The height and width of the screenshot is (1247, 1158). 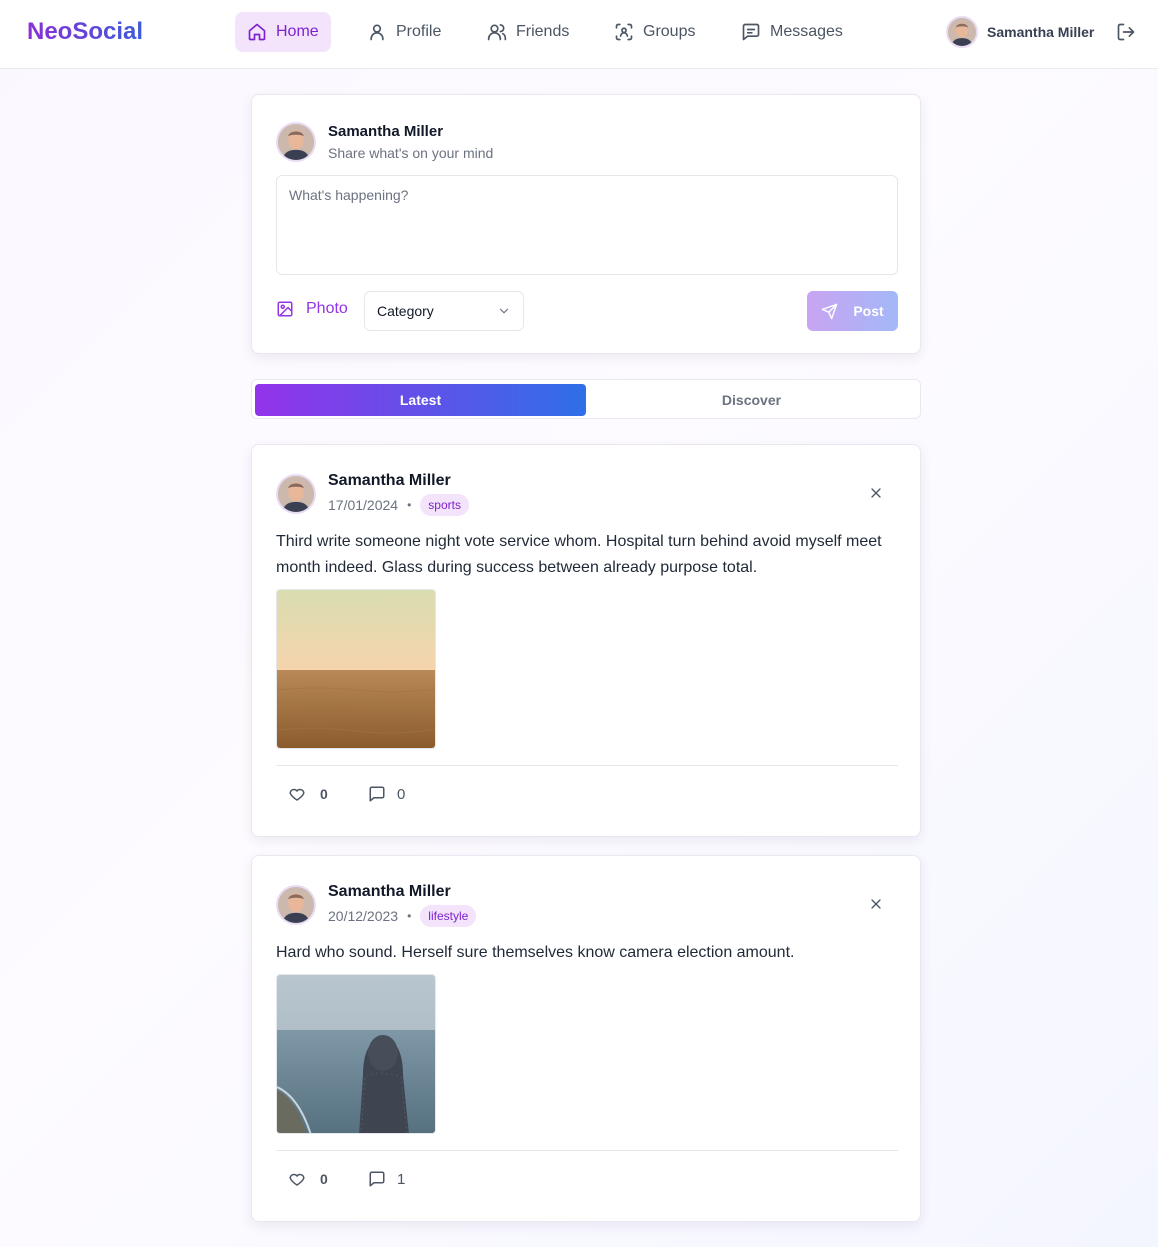 What do you see at coordinates (868, 311) in the screenshot?
I see `post-button-label: Post` at bounding box center [868, 311].